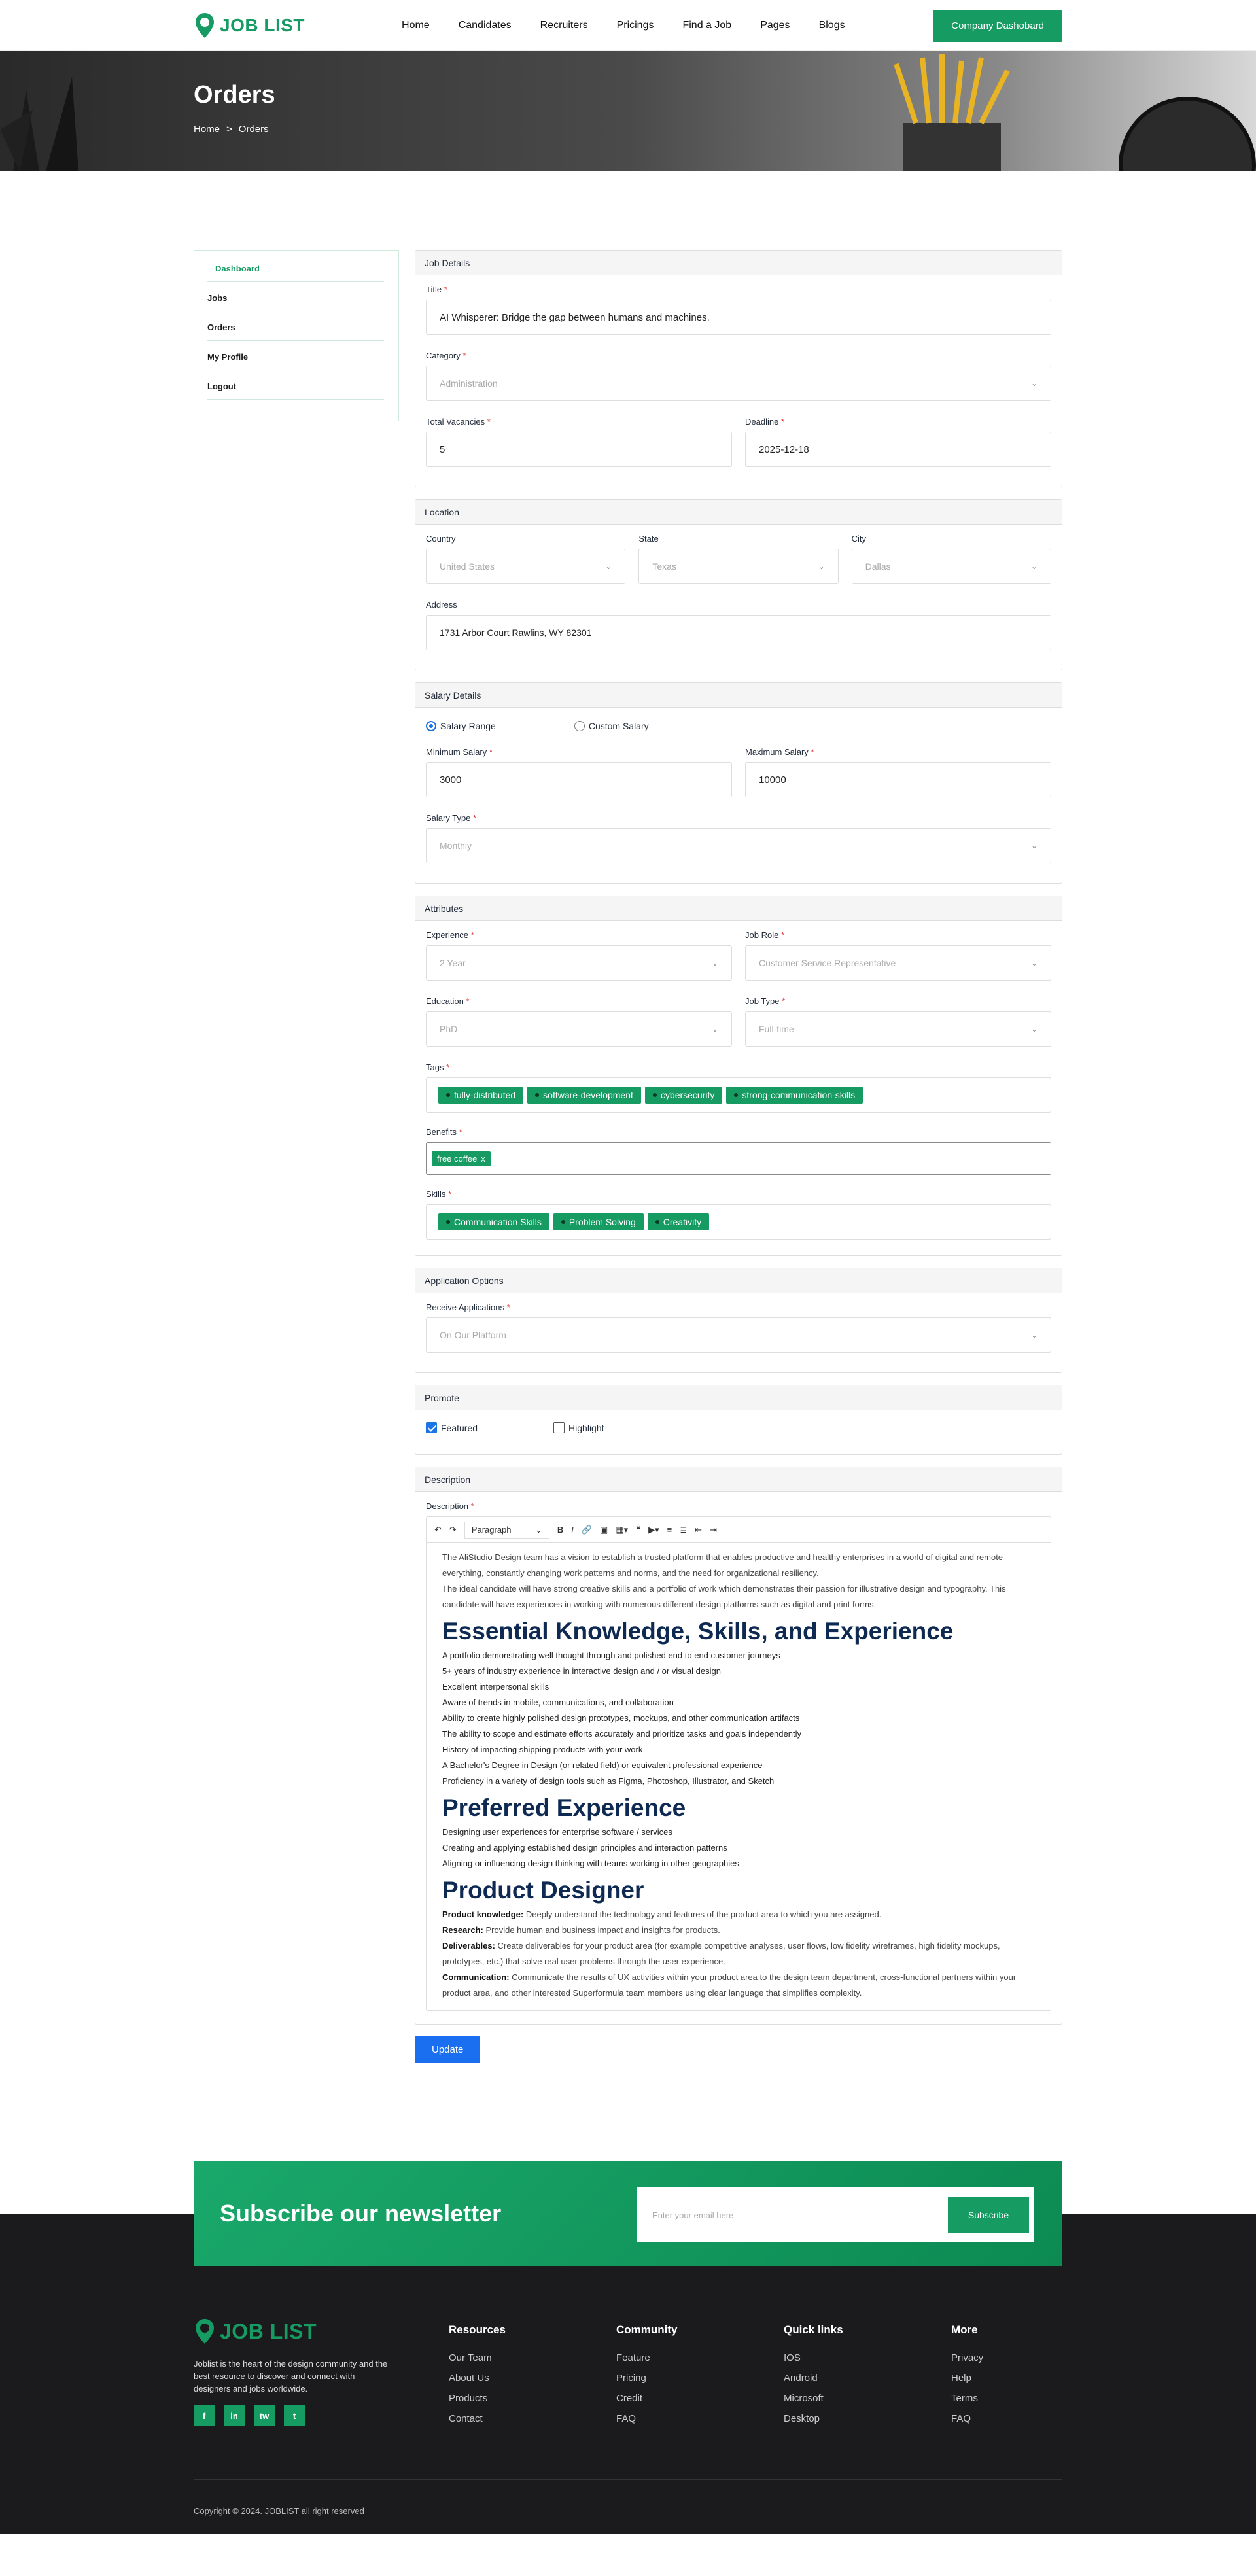  Describe the element at coordinates (296, 296) in the screenshot. I see `sidebar-item-jobs: Jobs` at that location.